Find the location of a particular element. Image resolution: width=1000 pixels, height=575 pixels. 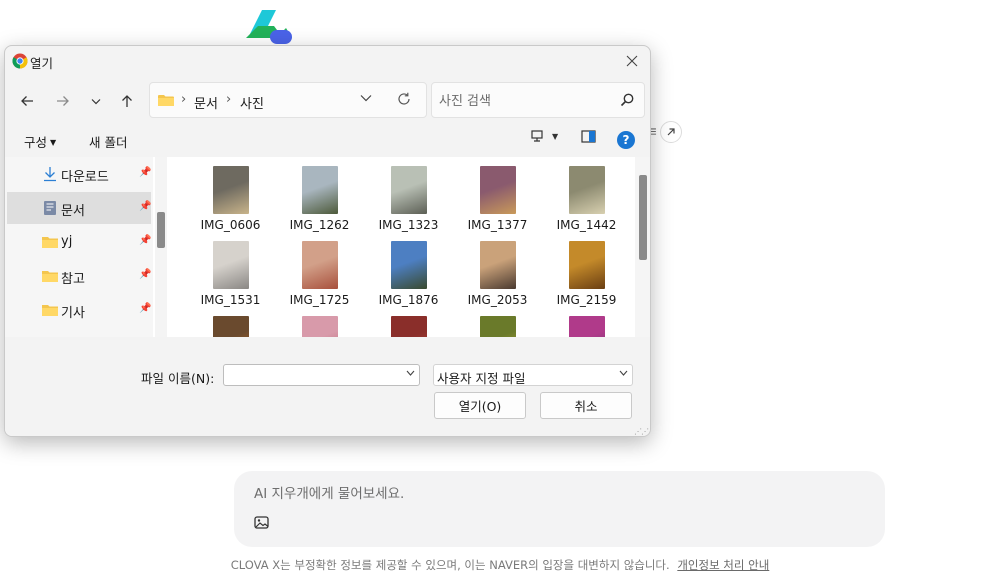

view-options-button: ▼ is located at coordinates (544, 136).